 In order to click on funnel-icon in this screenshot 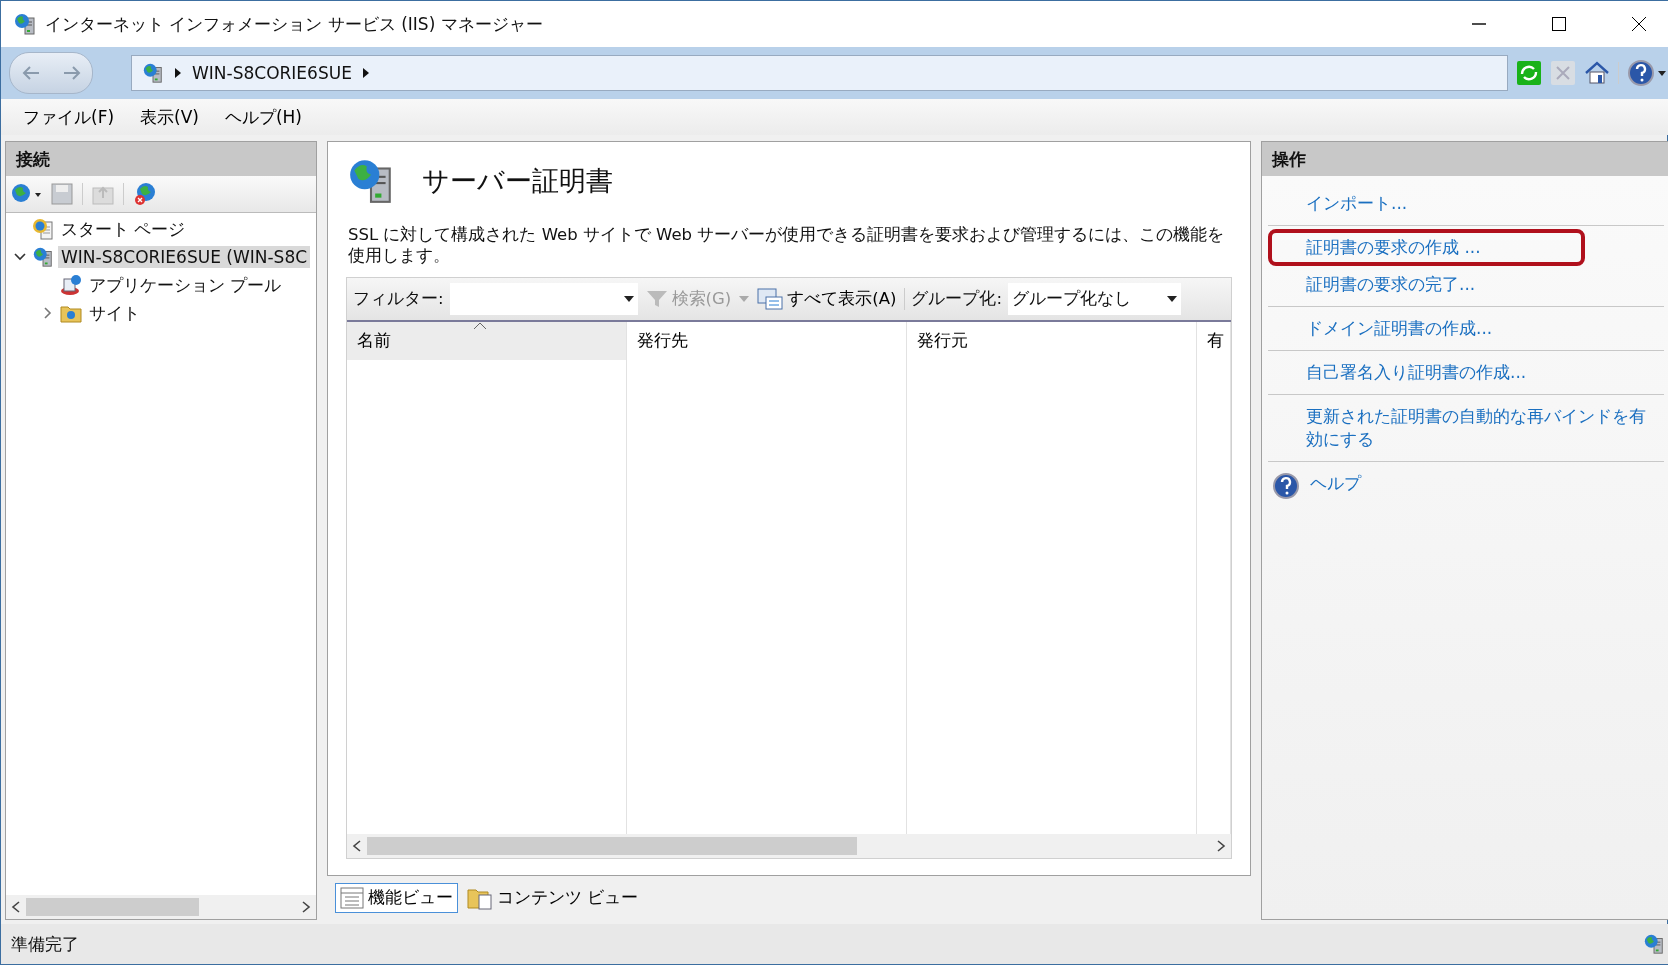, I will do `click(656, 298)`.